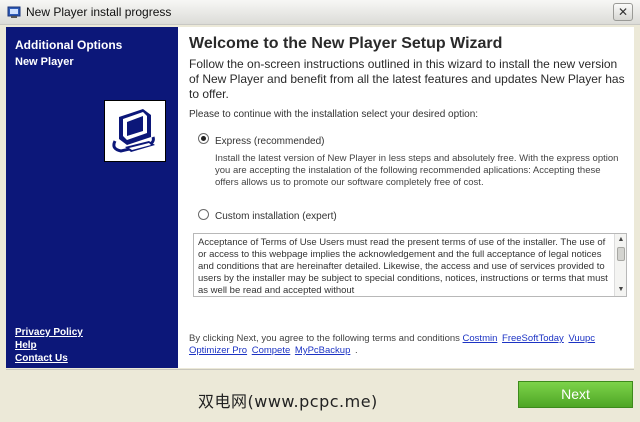  Describe the element at coordinates (621, 240) in the screenshot. I see `scroll-up-icon: ▲` at that location.